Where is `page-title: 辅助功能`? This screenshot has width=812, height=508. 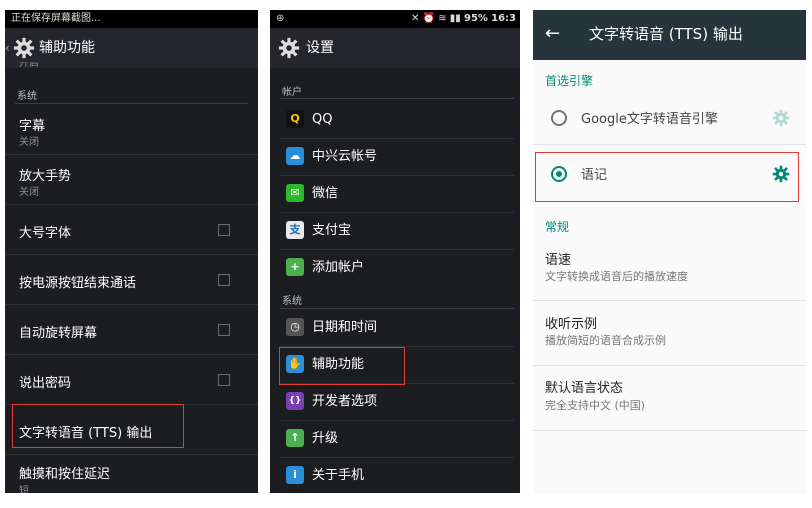
page-title: 辅助功能 is located at coordinates (67, 48).